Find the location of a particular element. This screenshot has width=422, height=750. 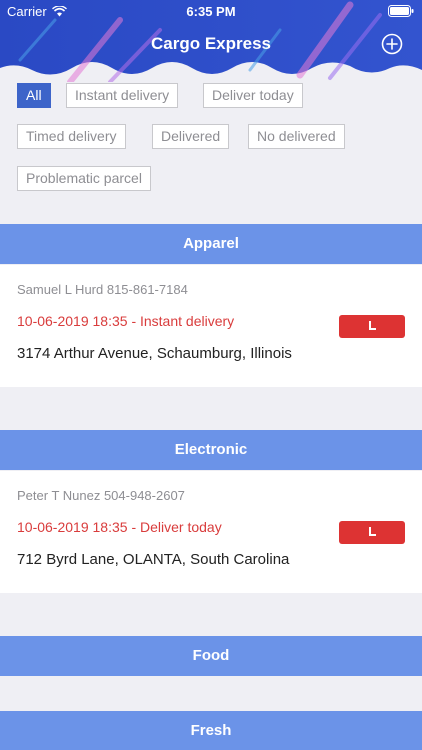

delivery-address: 3174 Arthur Avenue, Schaumburg, Illinois is located at coordinates (154, 353).